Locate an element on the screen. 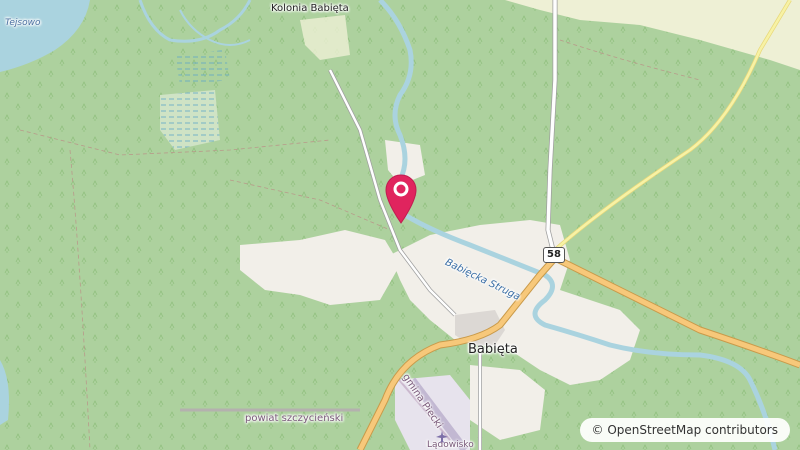 The image size is (800, 450). airfield-icon is located at coordinates (442, 435).